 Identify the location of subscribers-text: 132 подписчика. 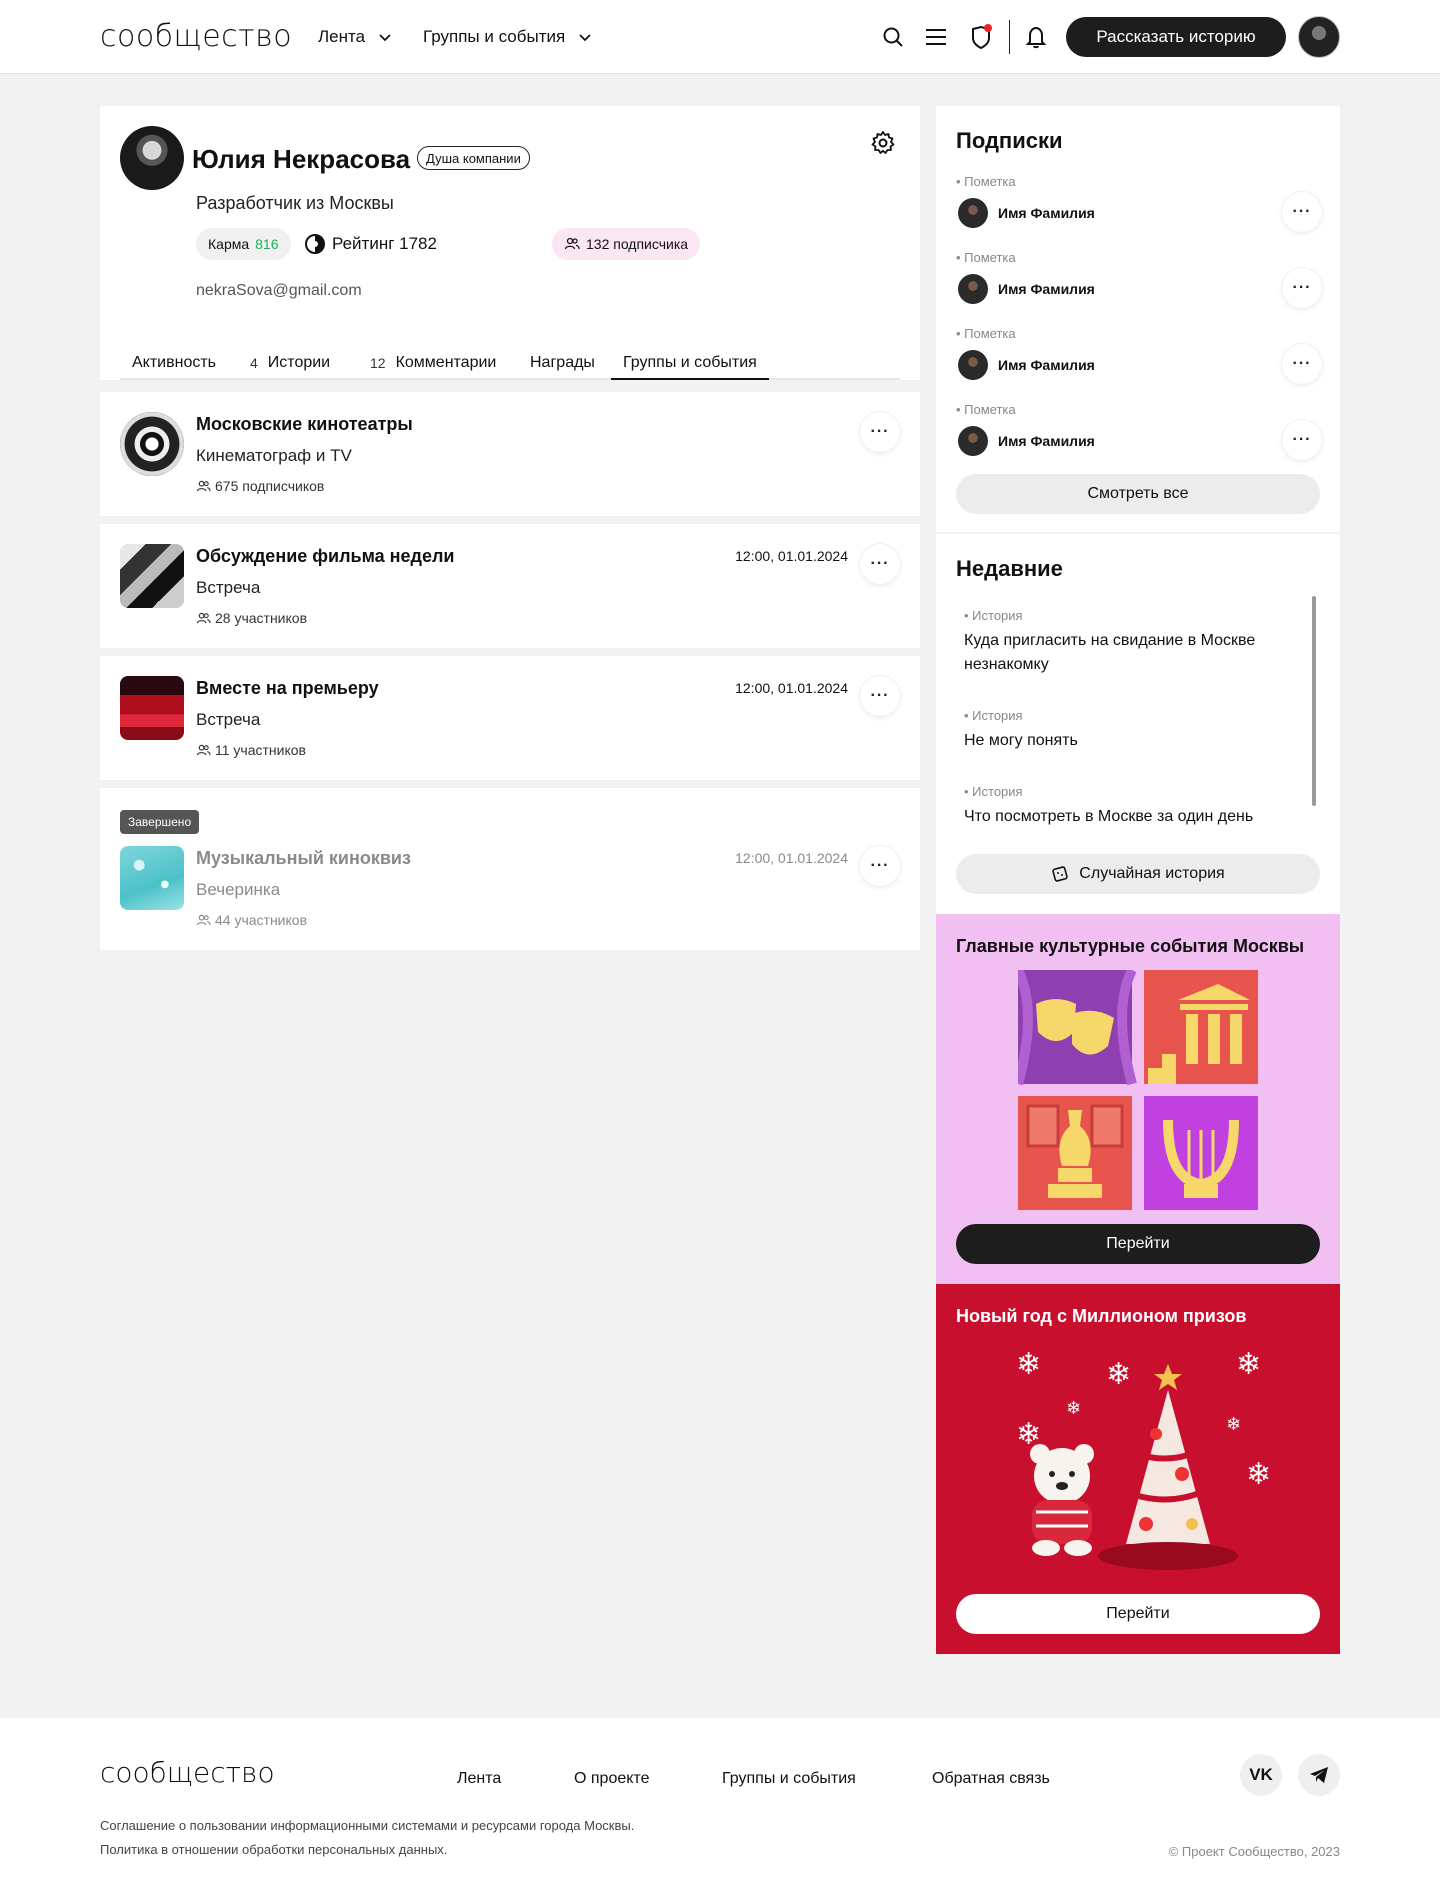
(637, 244).